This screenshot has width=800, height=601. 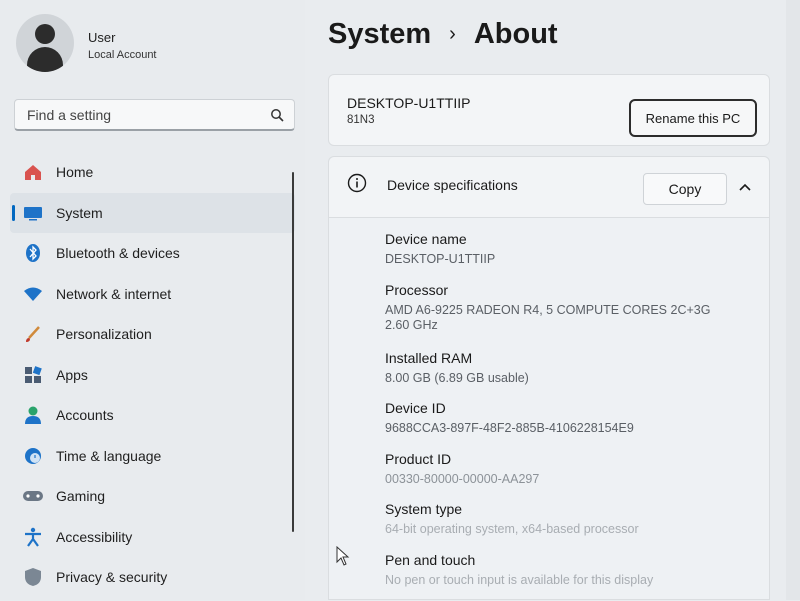 What do you see at coordinates (575, 560) in the screenshot?
I see `spec-label: Pen and touch` at bounding box center [575, 560].